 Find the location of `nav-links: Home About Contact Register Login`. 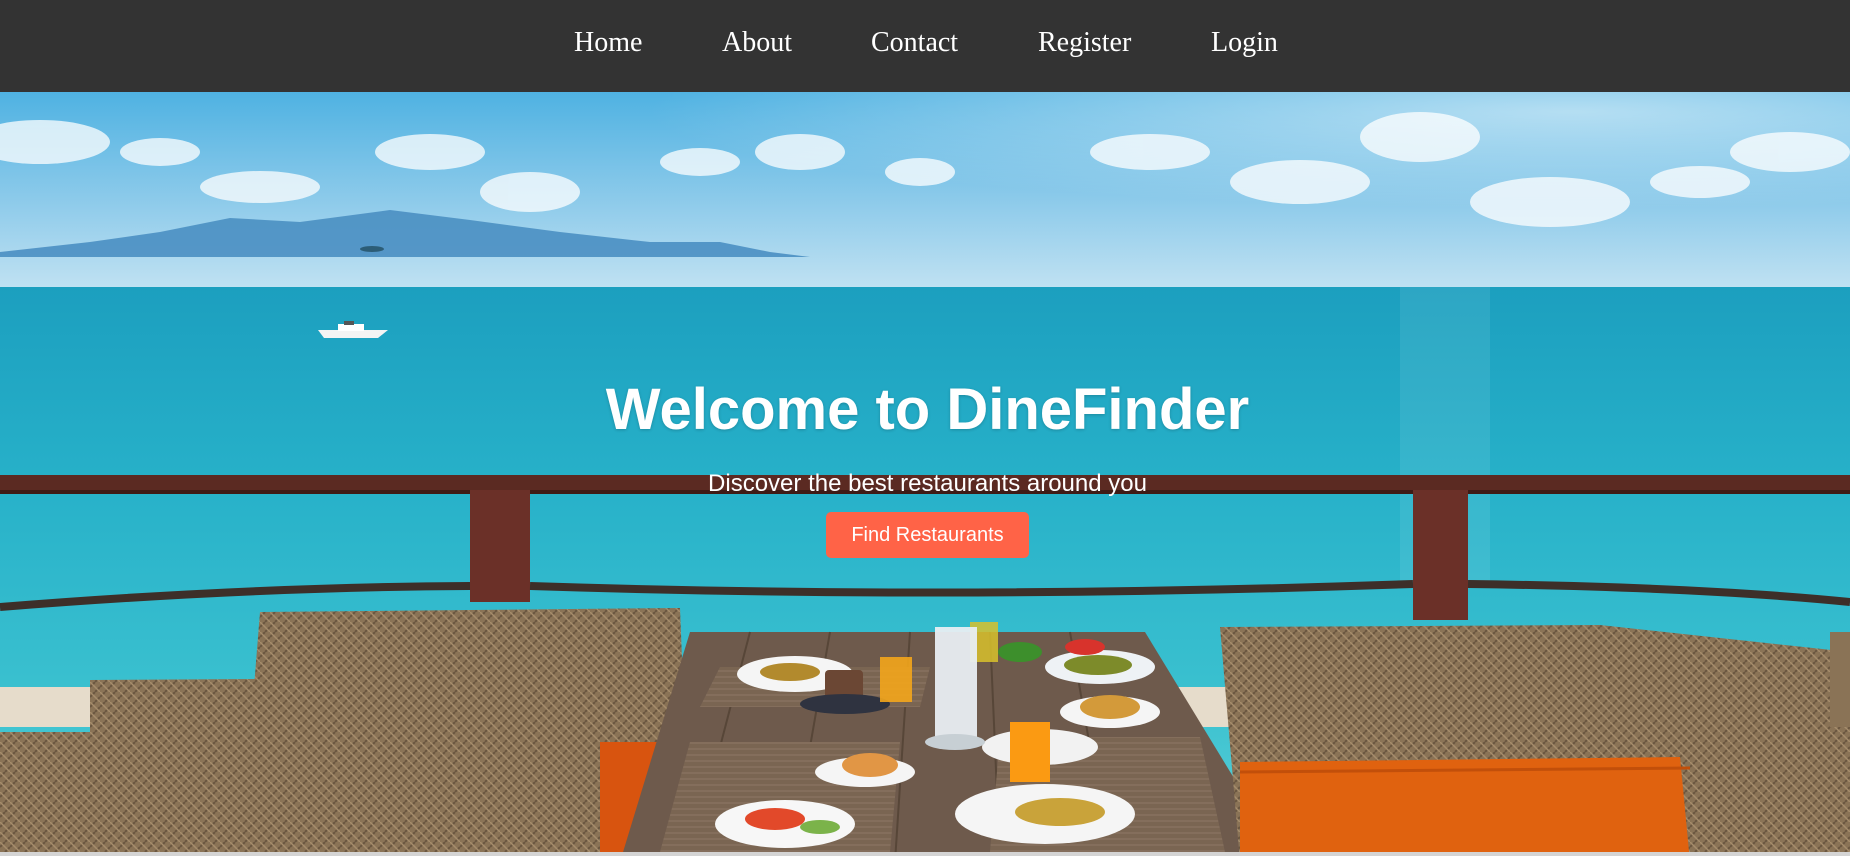

nav-links: Home About Contact Register Login is located at coordinates (925, 46).